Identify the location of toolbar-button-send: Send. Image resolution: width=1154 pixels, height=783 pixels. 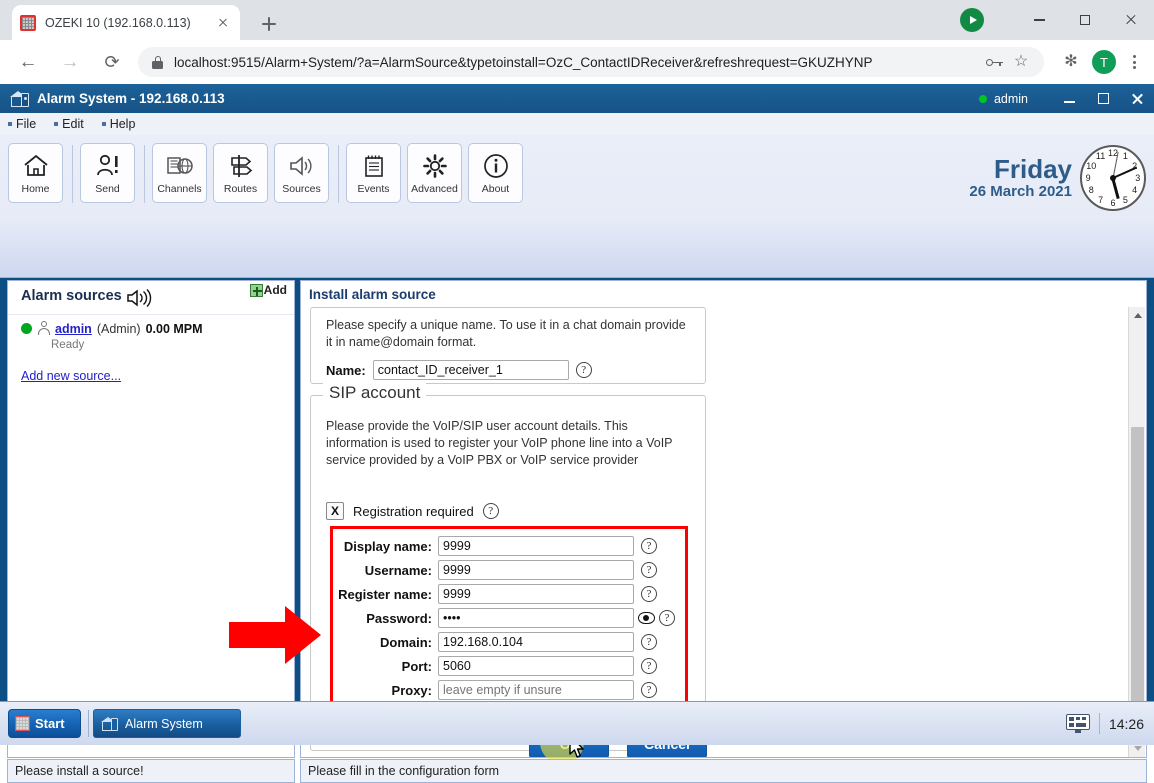
(107, 173).